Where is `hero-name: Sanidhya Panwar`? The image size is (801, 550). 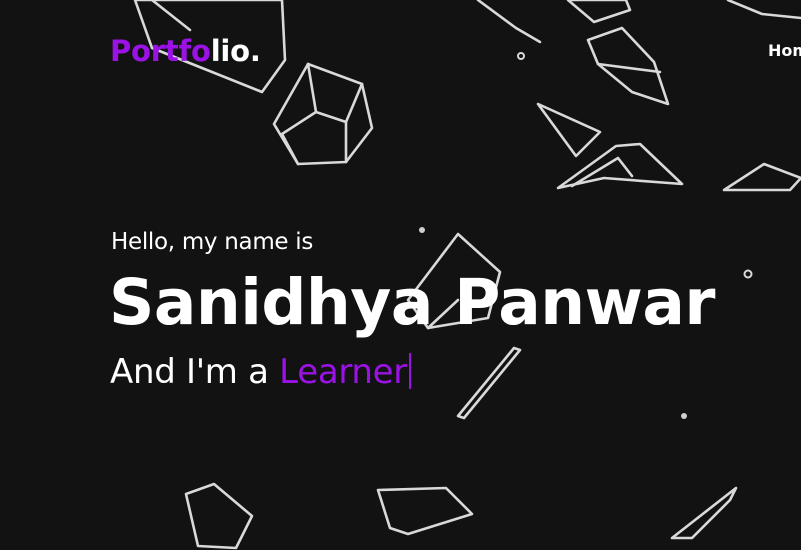
hero-name: Sanidhya Panwar is located at coordinates (412, 302).